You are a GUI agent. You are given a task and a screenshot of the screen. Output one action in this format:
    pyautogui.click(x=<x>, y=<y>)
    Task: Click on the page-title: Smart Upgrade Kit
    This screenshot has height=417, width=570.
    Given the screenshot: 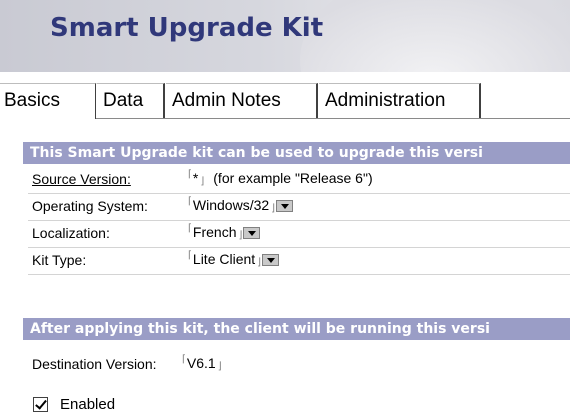 What is the action you would take?
    pyautogui.click(x=187, y=28)
    